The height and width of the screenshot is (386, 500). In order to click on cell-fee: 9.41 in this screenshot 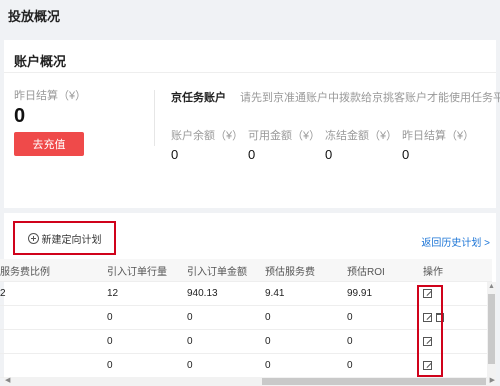, I will do `click(275, 293)`.